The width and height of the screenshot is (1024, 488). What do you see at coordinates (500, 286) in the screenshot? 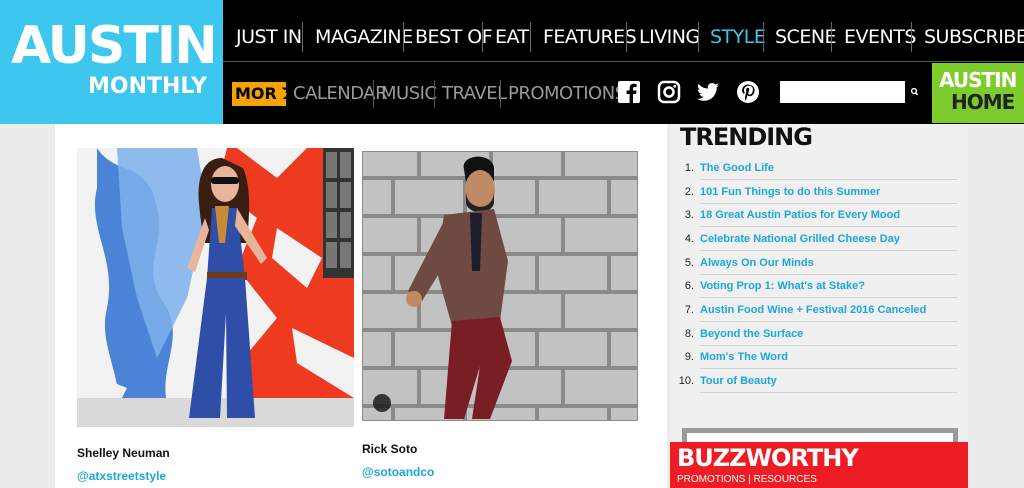
I see `feature-photo-rick` at bounding box center [500, 286].